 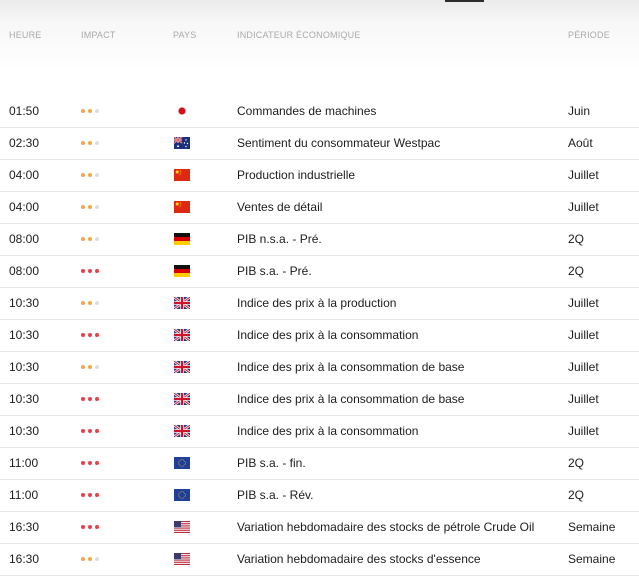 I want to click on column-header-country: PAYS, so click(x=184, y=35).